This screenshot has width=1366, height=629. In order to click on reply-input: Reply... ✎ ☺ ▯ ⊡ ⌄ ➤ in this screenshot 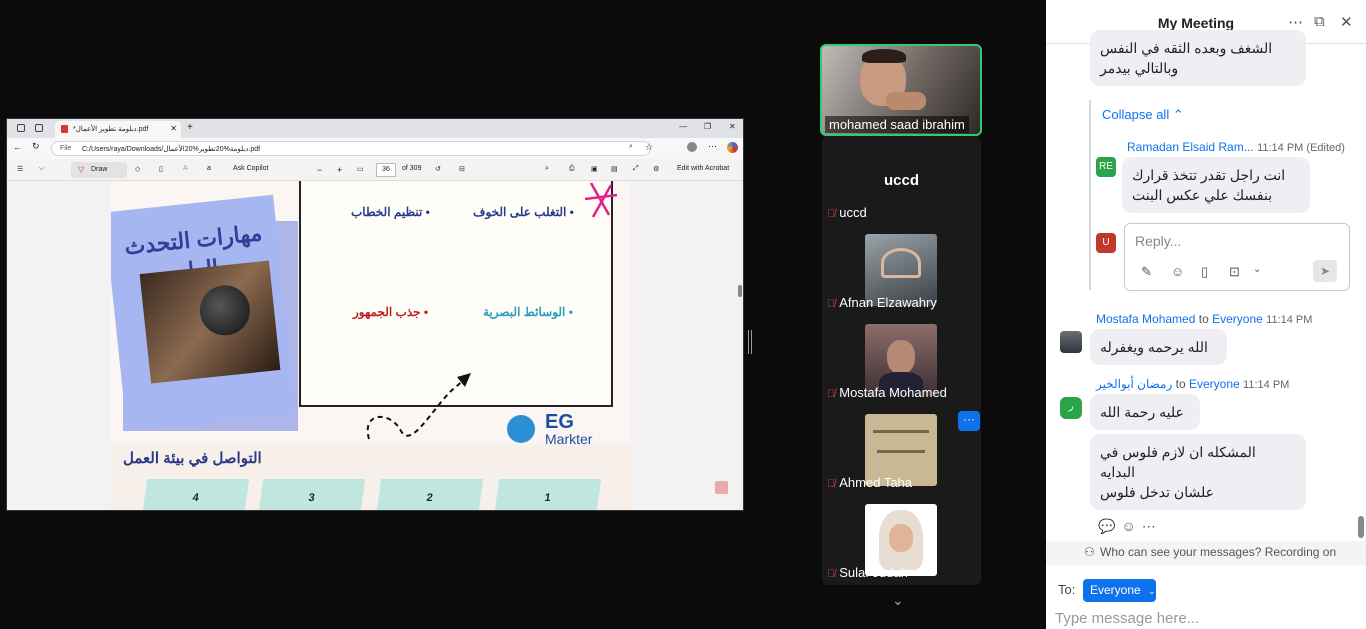, I will do `click(1237, 257)`.